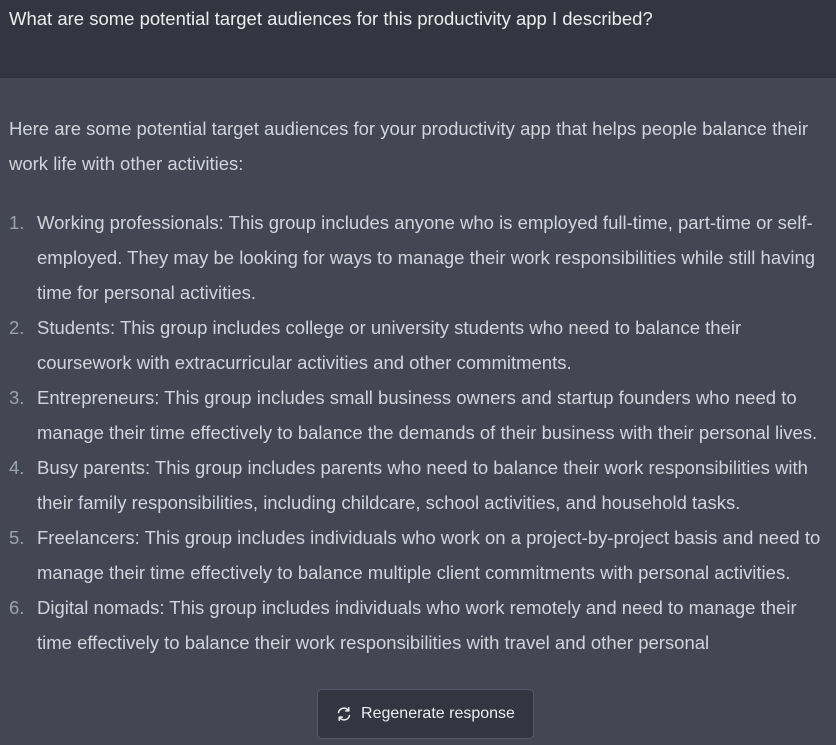  What do you see at coordinates (17, 327) in the screenshot?
I see `list-item-number: 2.` at bounding box center [17, 327].